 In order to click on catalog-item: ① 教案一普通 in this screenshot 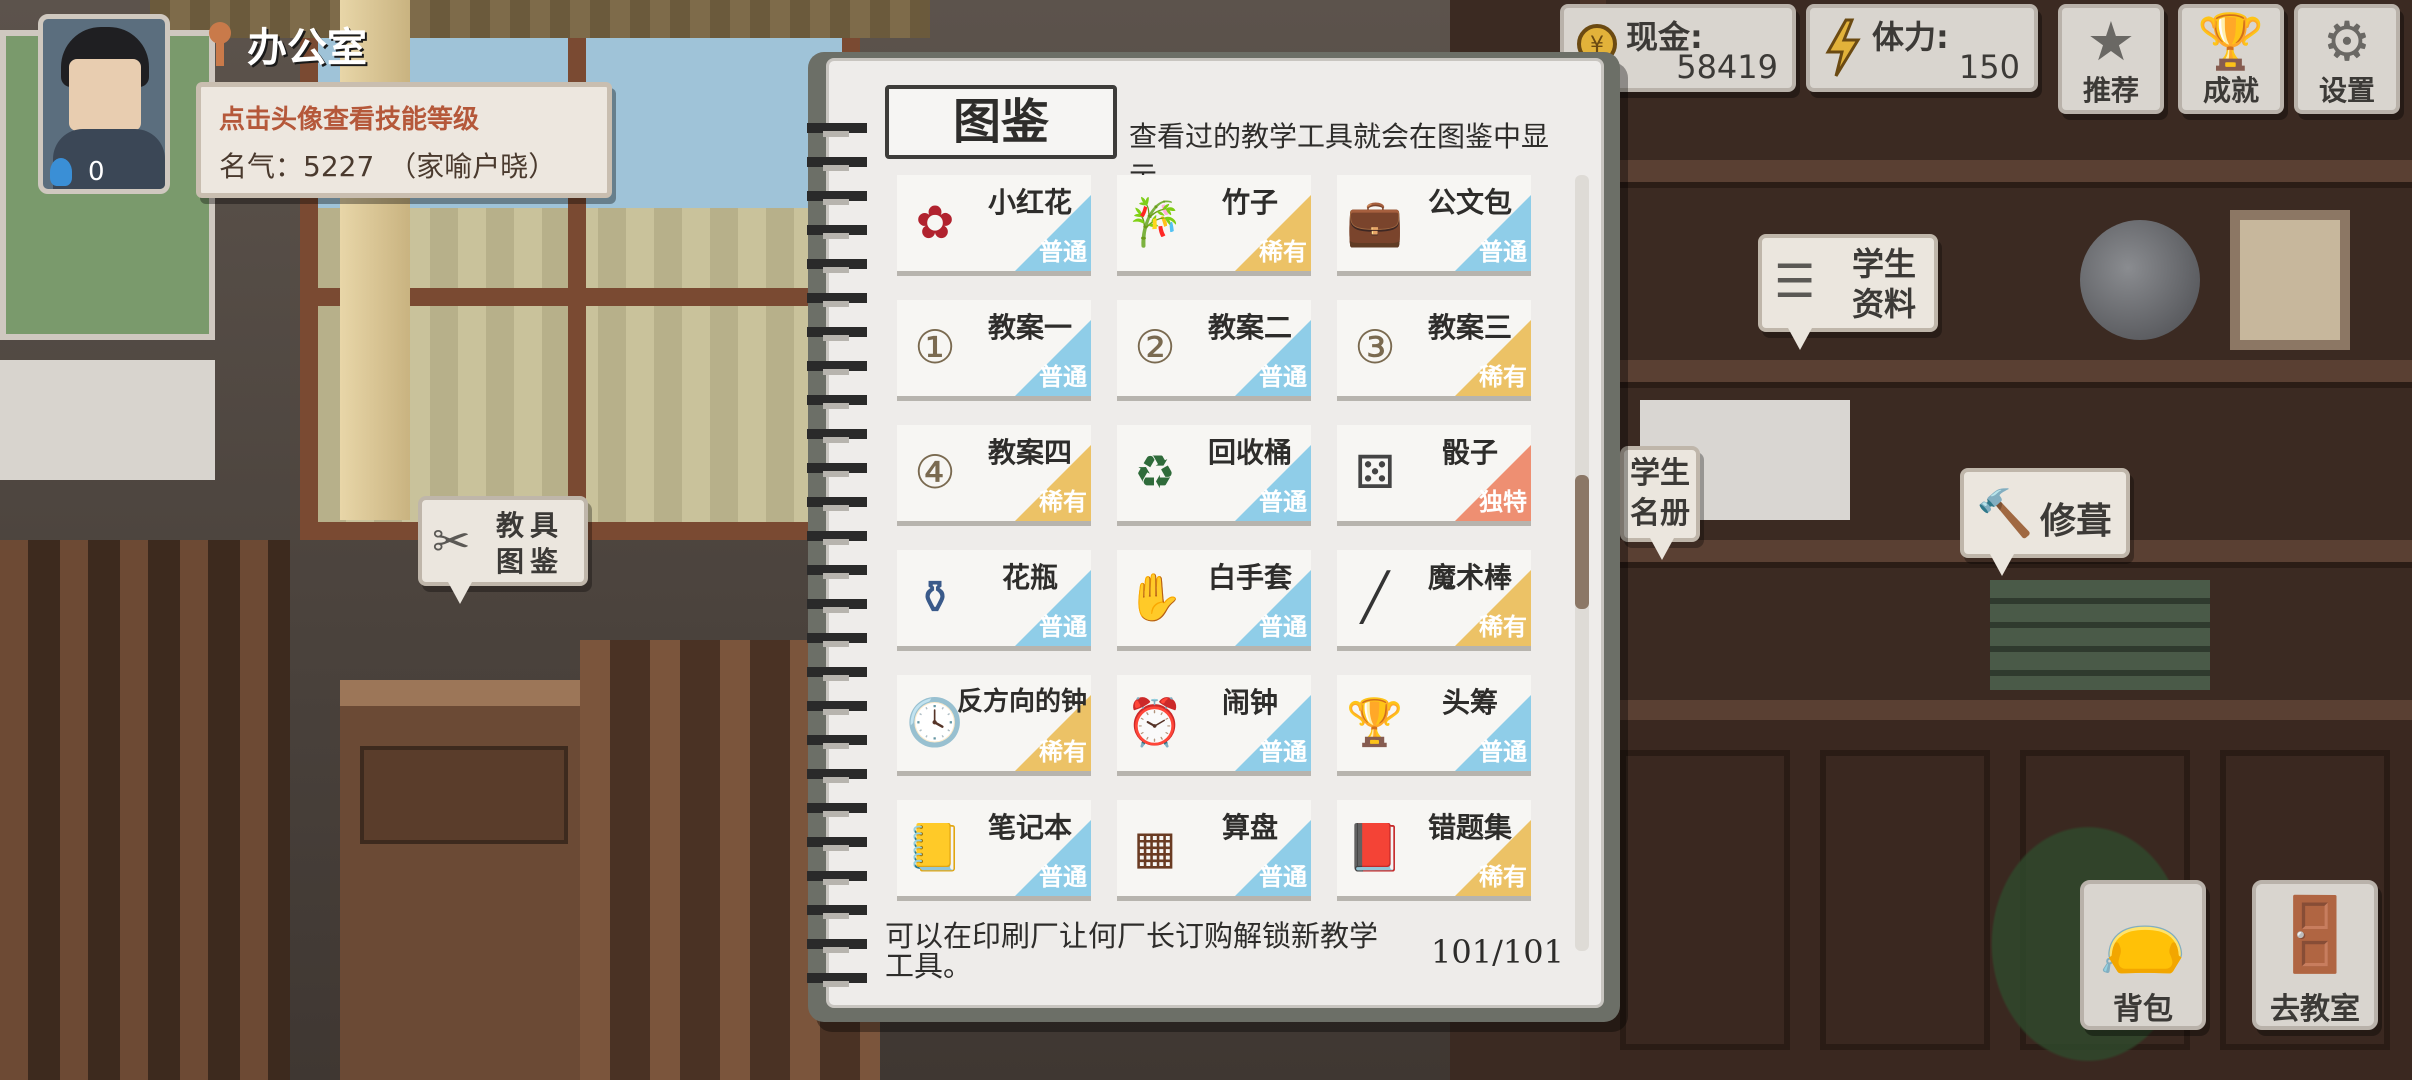, I will do `click(994, 348)`.